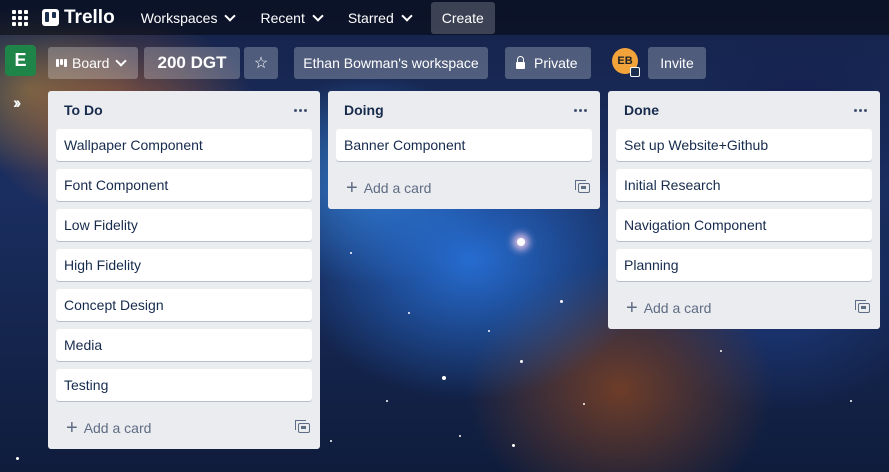 This screenshot has height=472, width=889. I want to click on card: Initial Research, so click(744, 185).